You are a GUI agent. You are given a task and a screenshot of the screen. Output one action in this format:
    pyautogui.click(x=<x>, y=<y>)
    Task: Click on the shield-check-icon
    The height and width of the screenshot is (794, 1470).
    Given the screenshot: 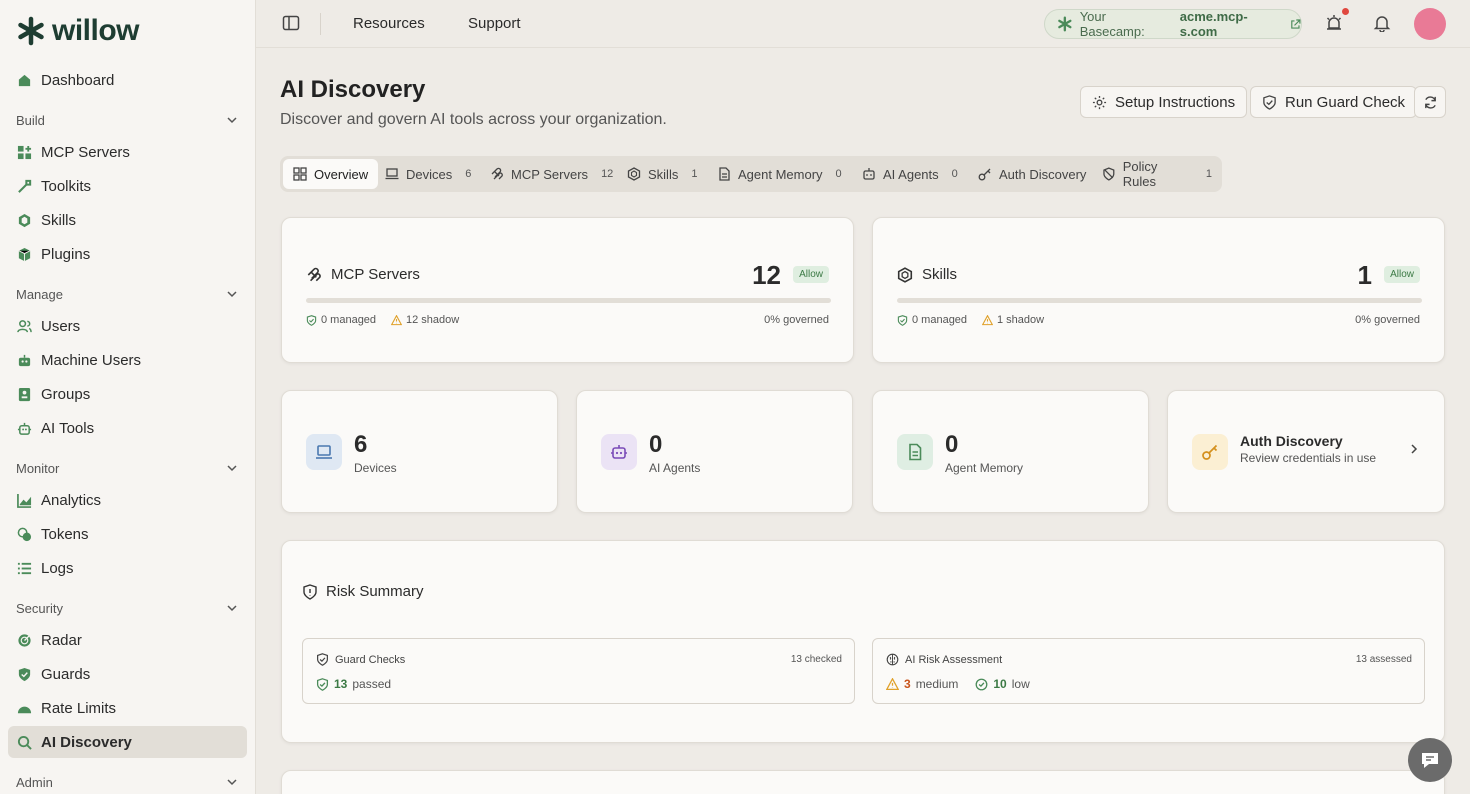 What is the action you would take?
    pyautogui.click(x=311, y=320)
    